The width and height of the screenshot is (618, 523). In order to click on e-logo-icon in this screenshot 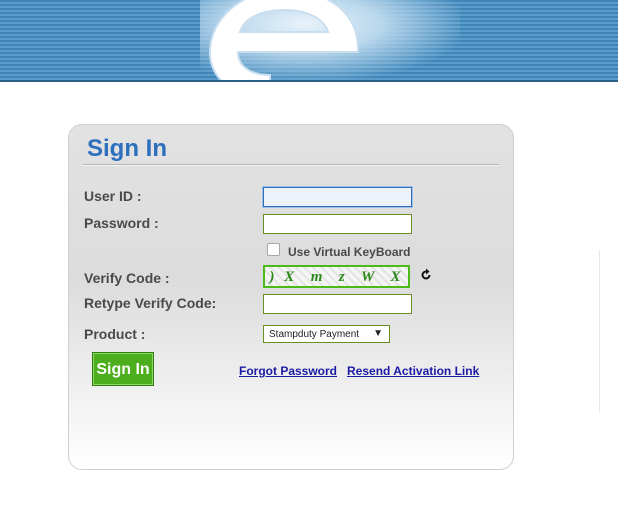, I will do `click(284, 40)`.